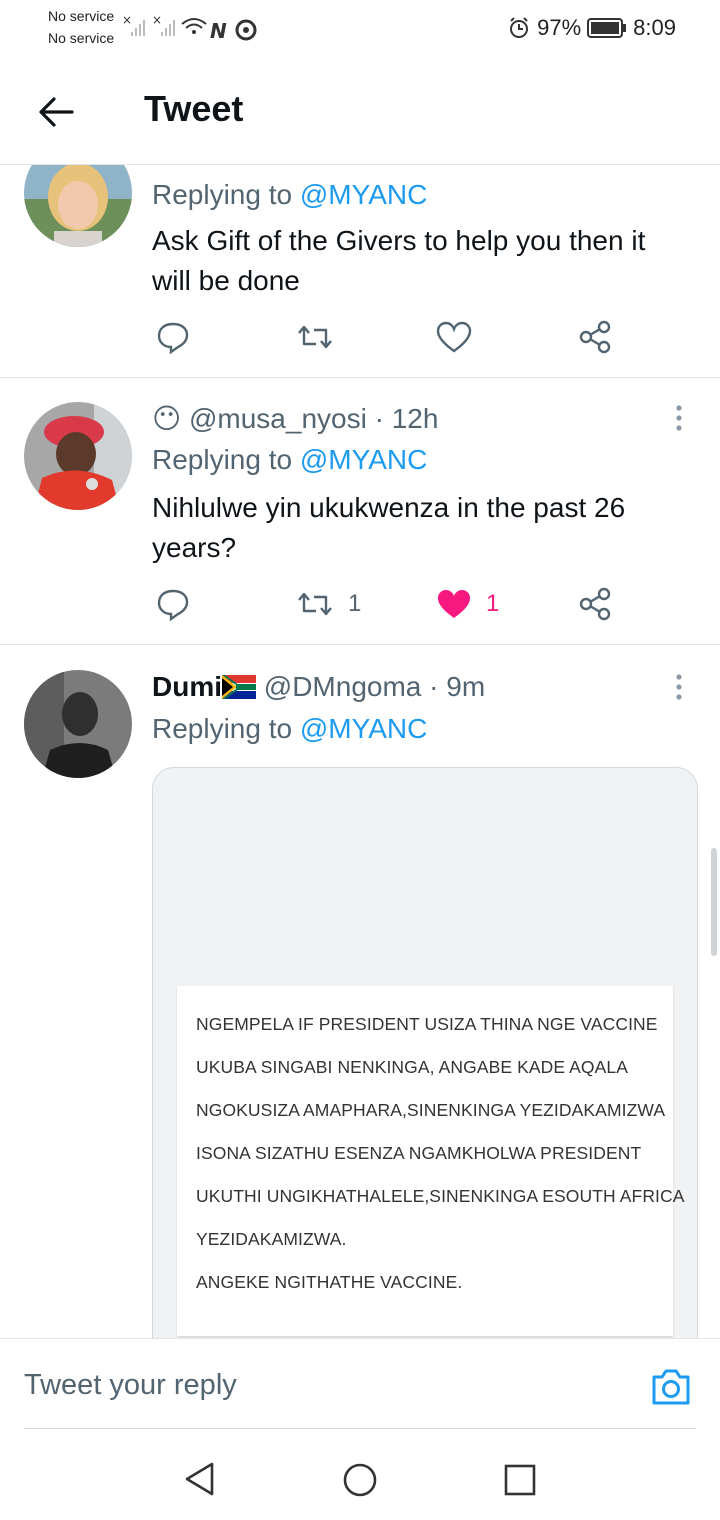 The height and width of the screenshot is (1520, 720). I want to click on system-nav-bar, so click(360, 1476).